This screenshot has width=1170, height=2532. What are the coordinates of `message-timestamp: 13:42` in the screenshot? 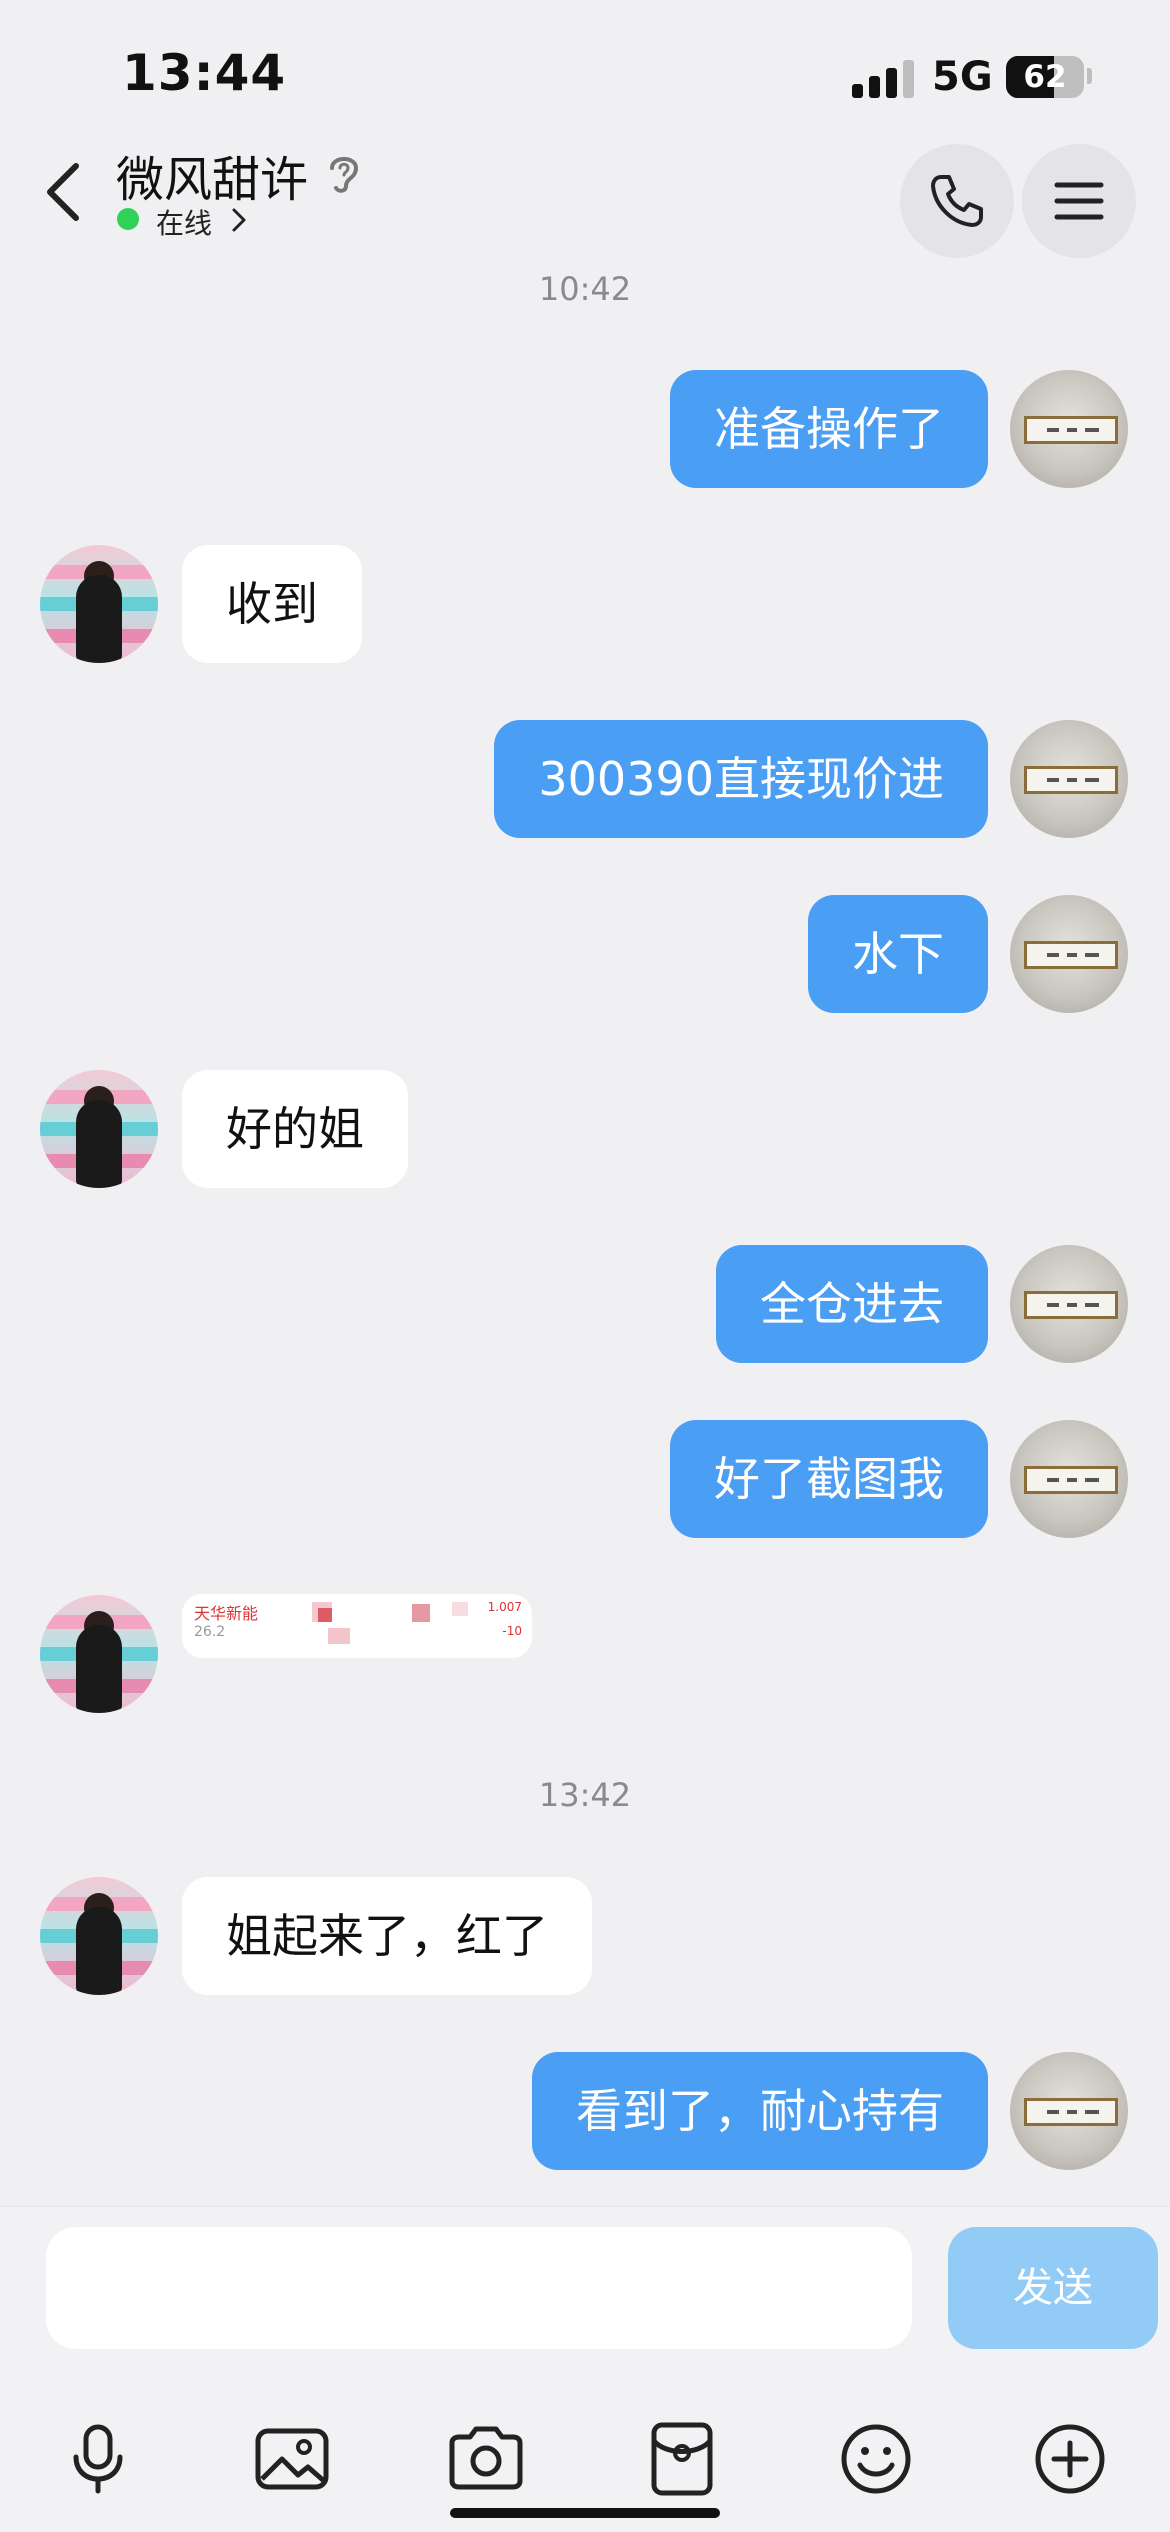 It's located at (585, 1795).